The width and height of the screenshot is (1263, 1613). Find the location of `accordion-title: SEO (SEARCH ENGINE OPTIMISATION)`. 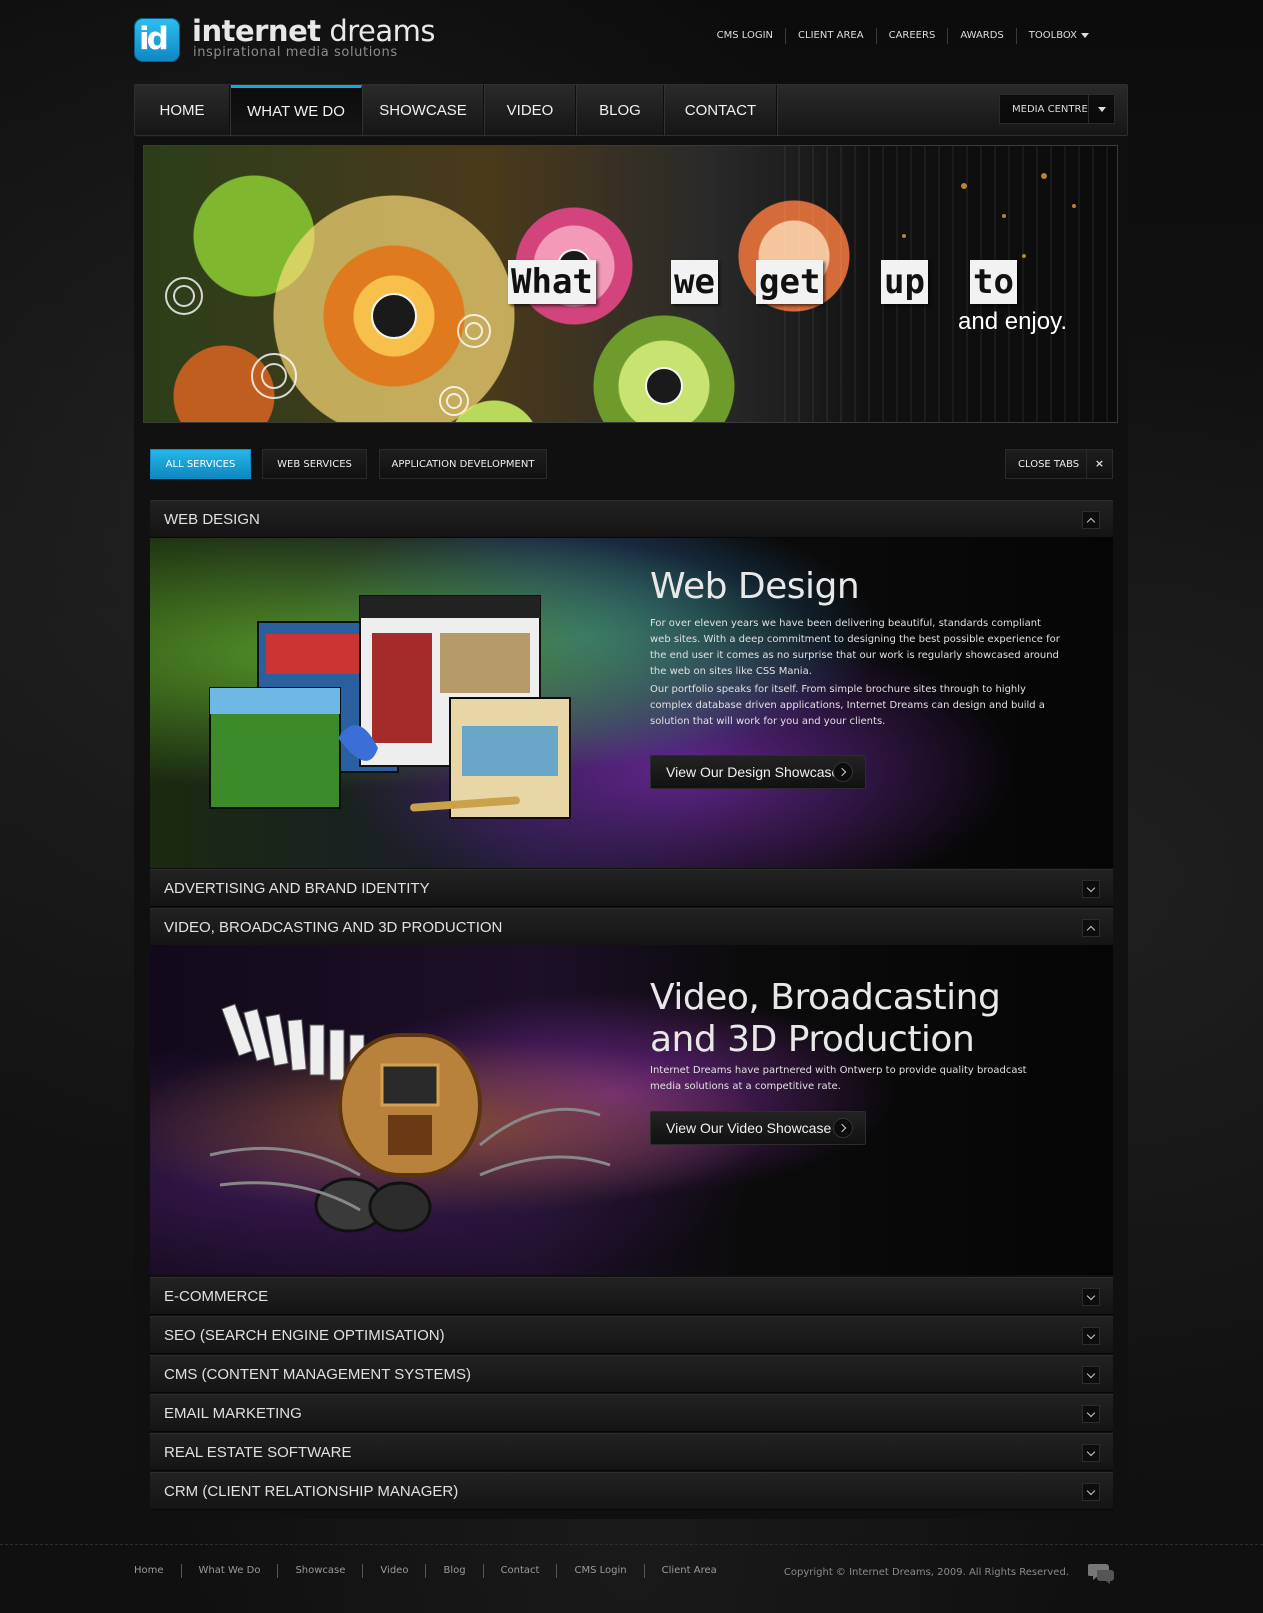

accordion-title: SEO (SEARCH ENGINE OPTIMISATION) is located at coordinates (304, 1335).